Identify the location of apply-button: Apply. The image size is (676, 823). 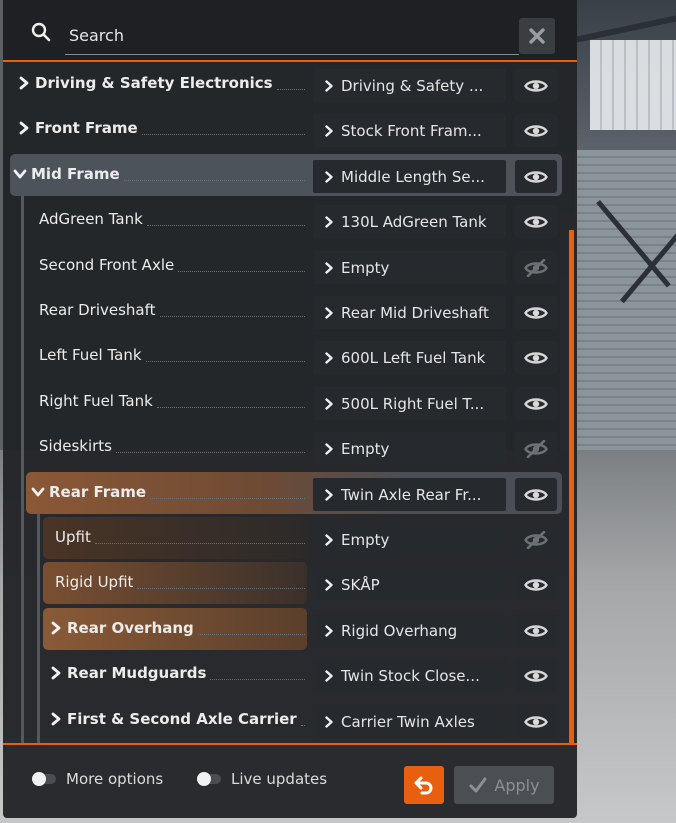
(504, 785).